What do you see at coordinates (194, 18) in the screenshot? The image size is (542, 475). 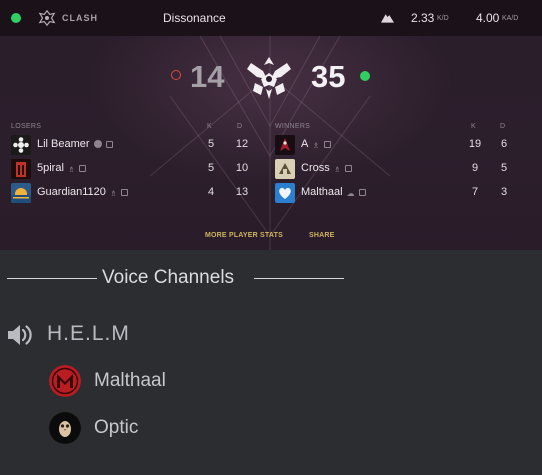 I see `map-name: Dissonance` at bounding box center [194, 18].